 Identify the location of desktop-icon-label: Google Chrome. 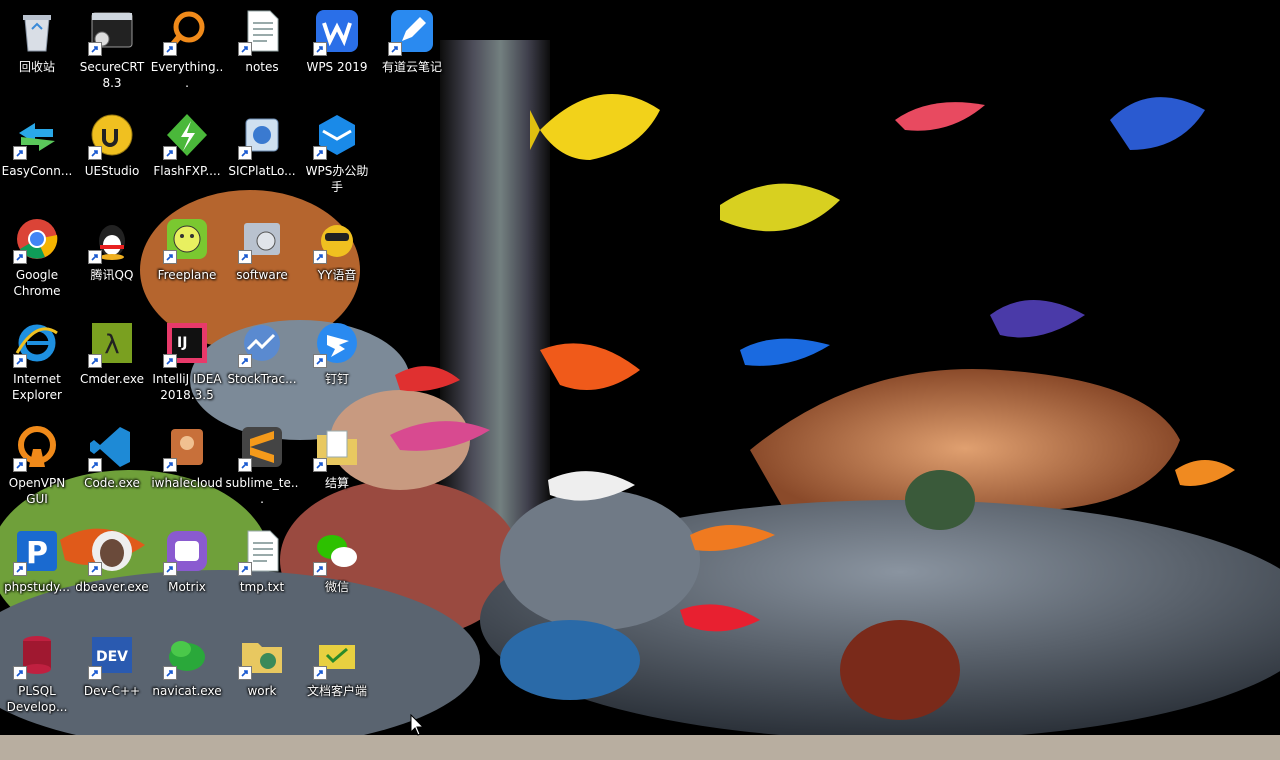
(37, 283).